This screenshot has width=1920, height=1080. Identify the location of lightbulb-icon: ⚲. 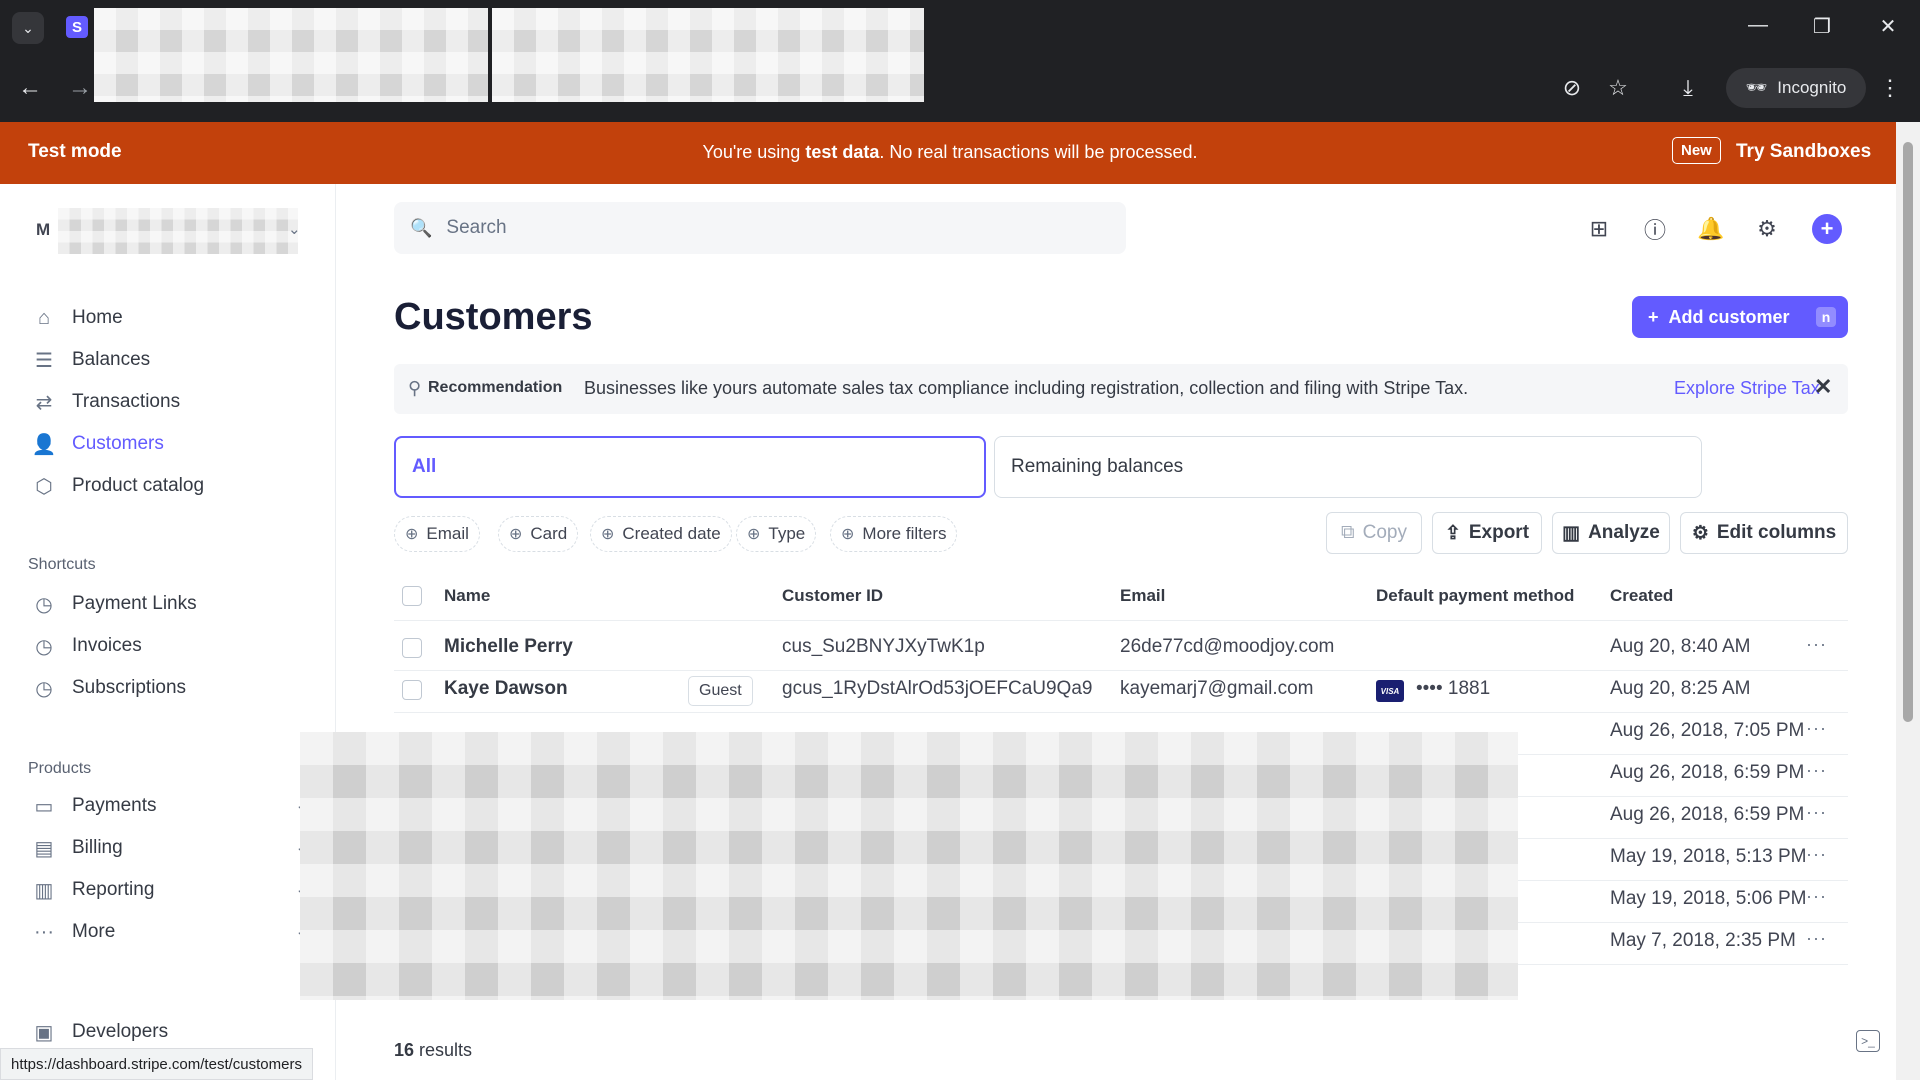
(415, 388).